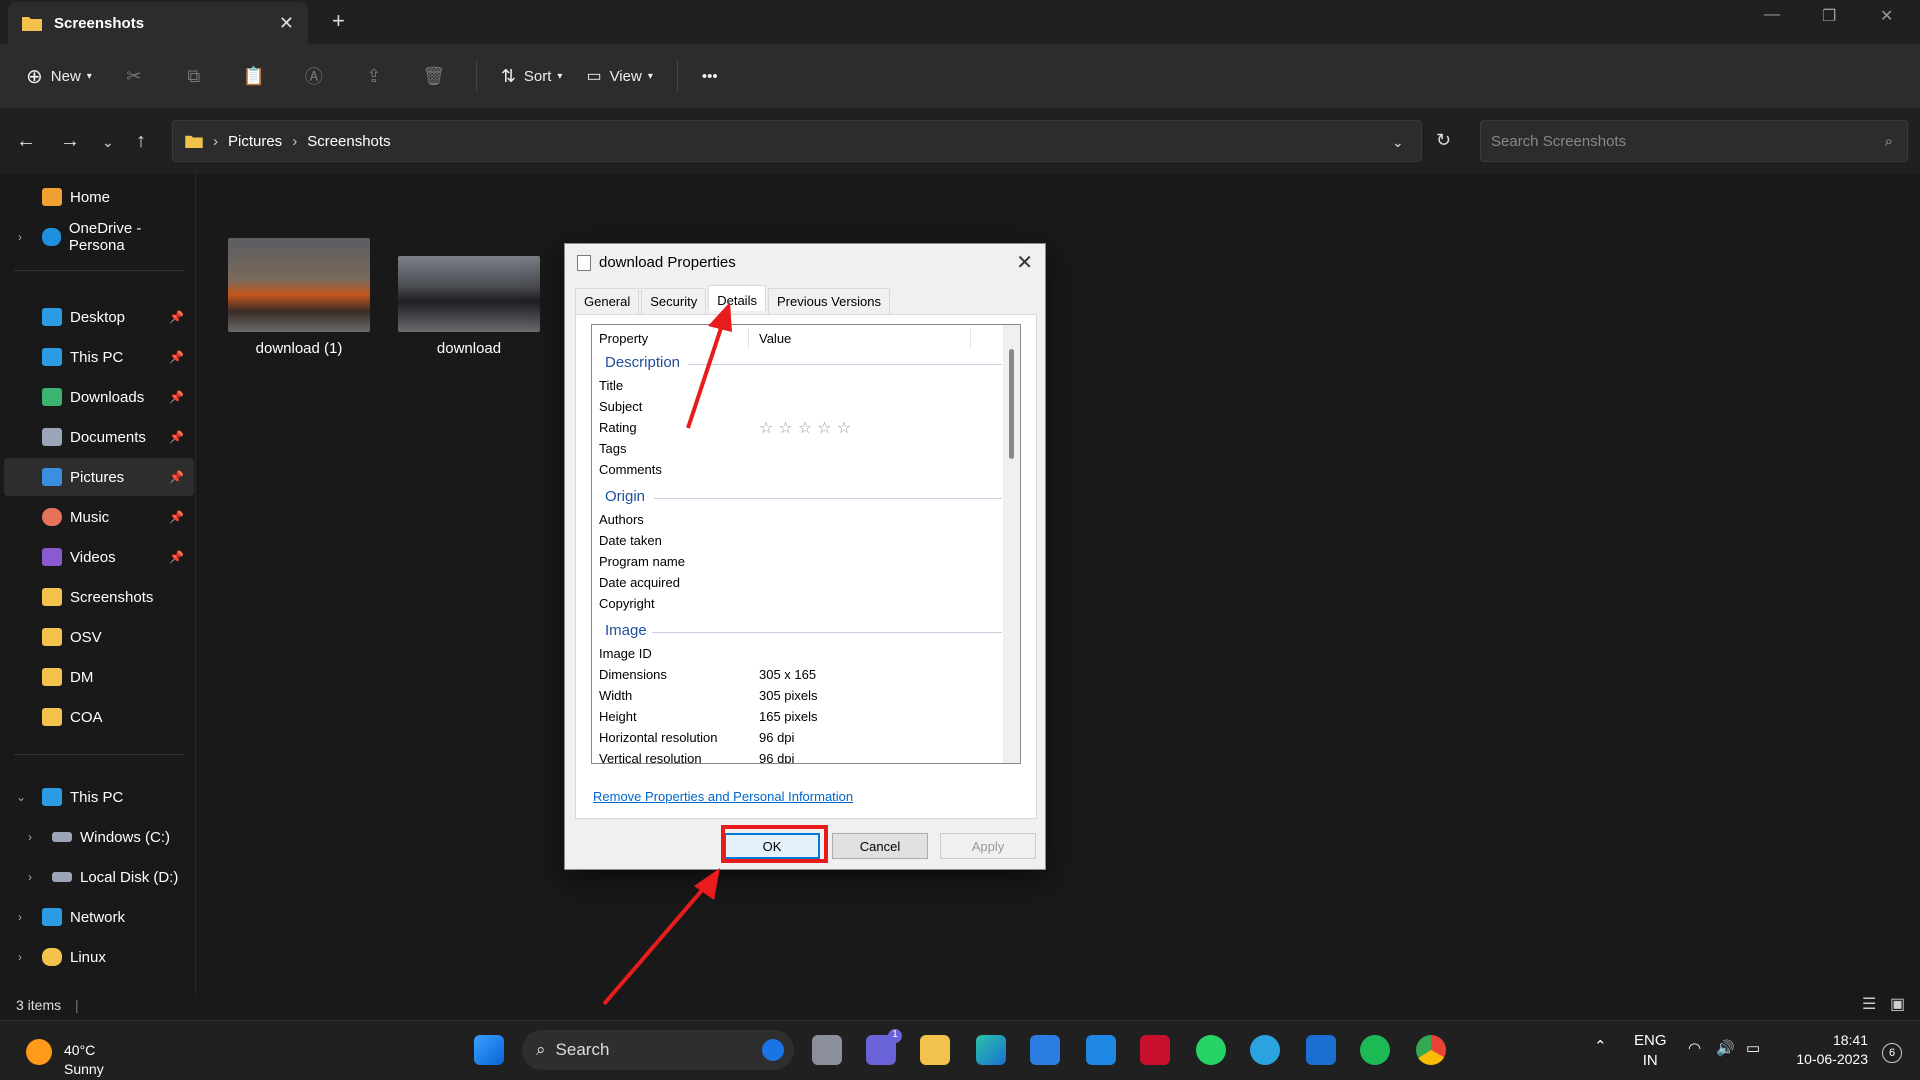  What do you see at coordinates (1832, 1059) in the screenshot?
I see `date: 10-06-2023` at bounding box center [1832, 1059].